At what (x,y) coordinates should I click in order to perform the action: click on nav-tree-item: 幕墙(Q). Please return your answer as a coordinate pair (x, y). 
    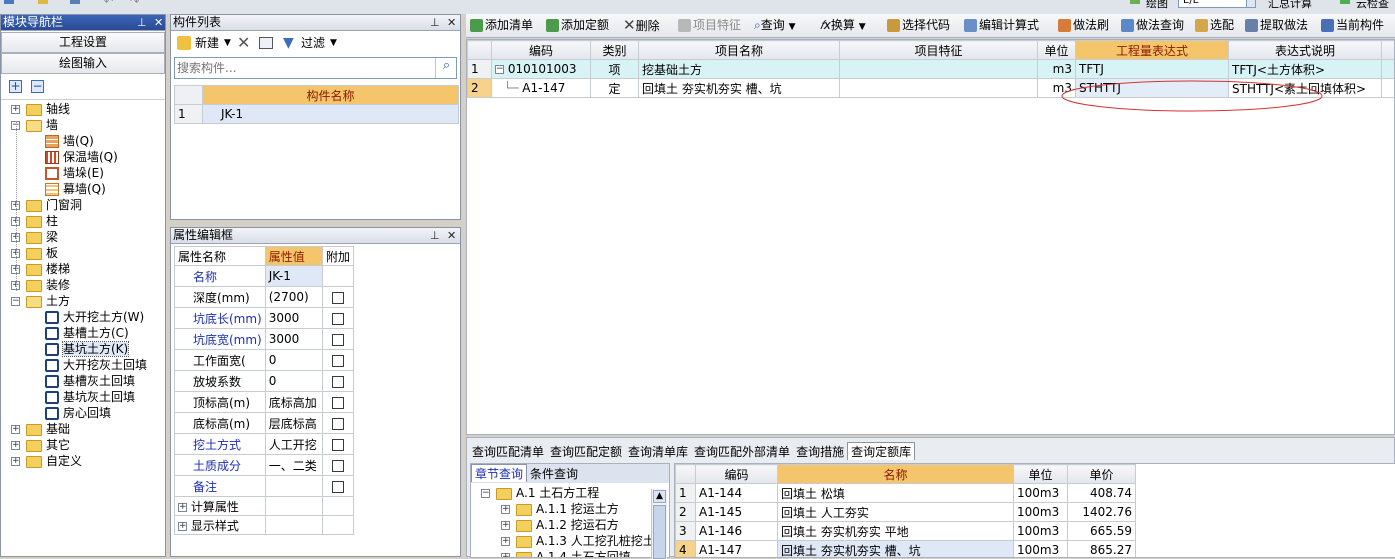
    Looking at the image, I should click on (75, 189).